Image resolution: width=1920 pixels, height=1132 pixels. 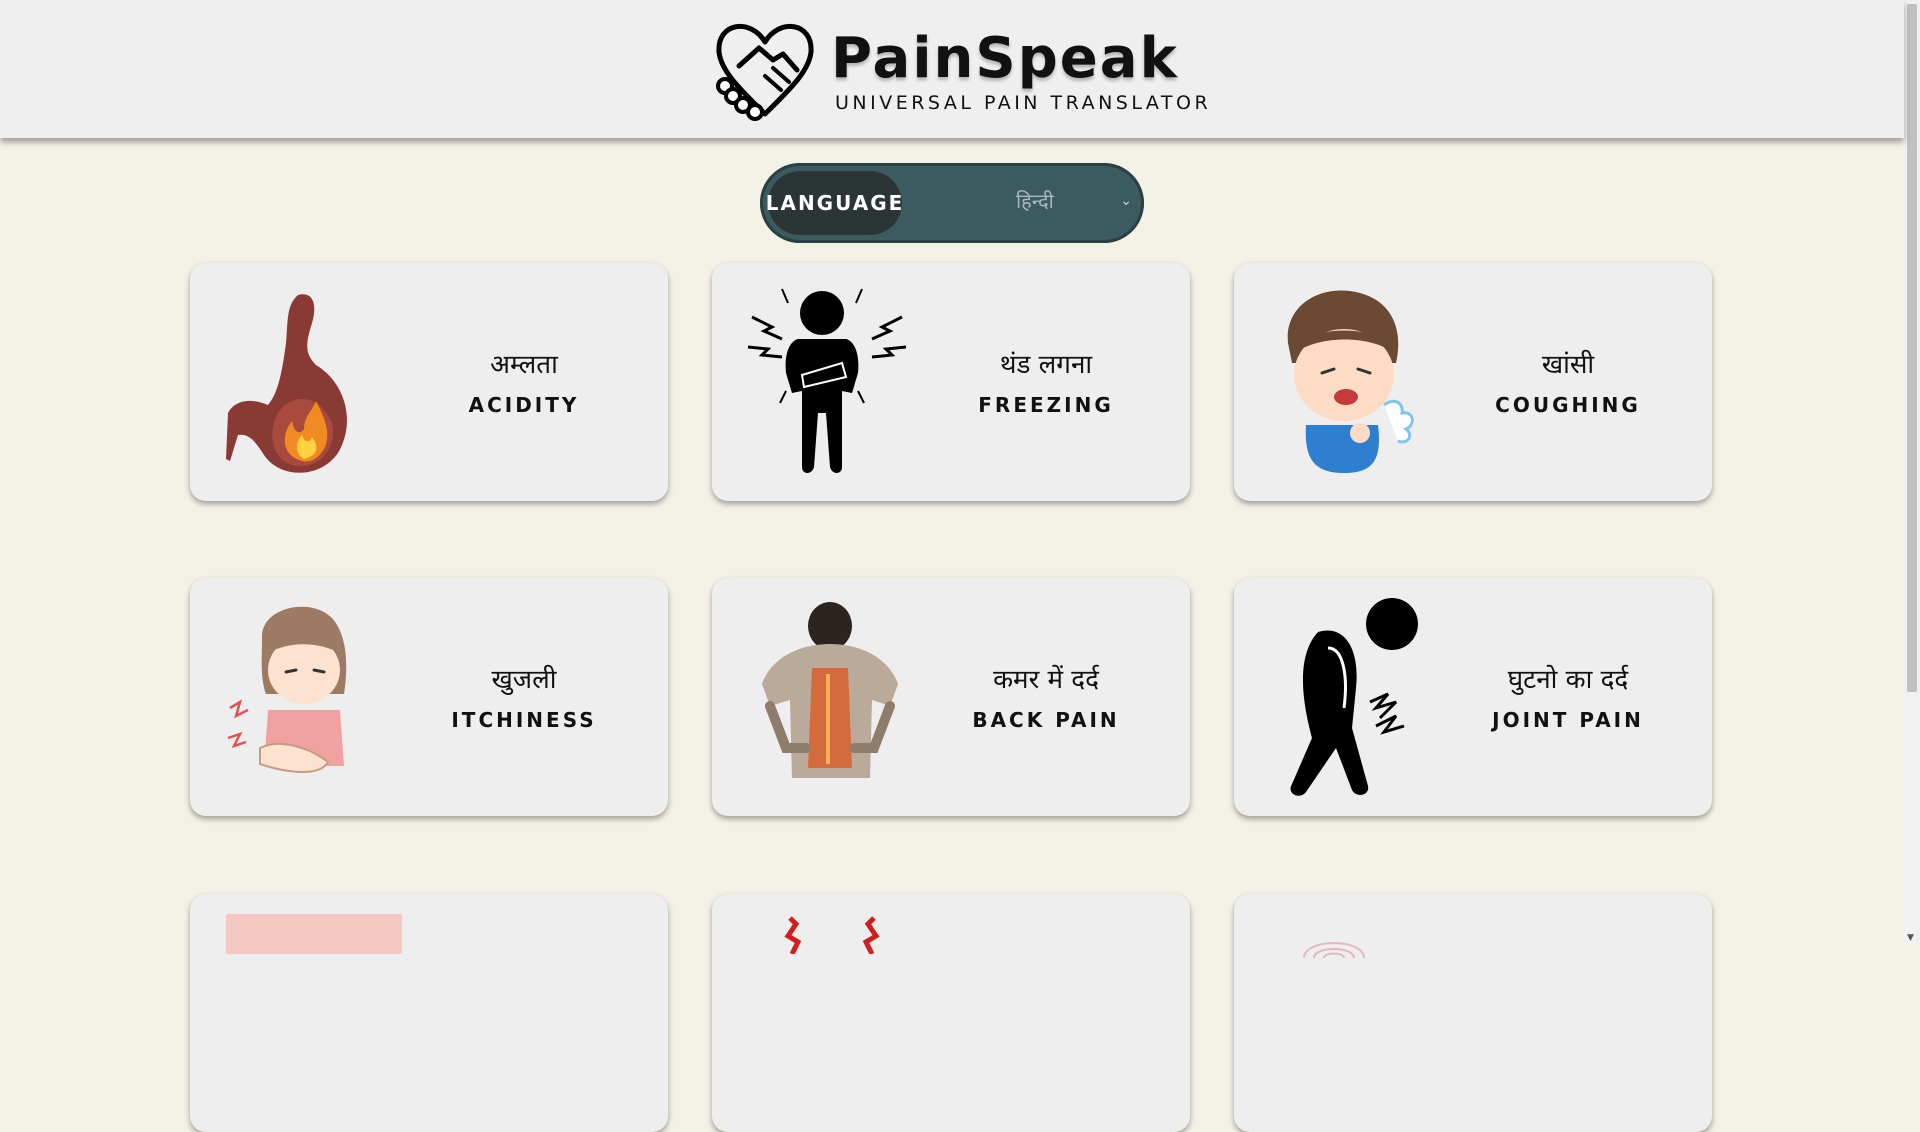 I want to click on pain-ripple-icon, so click(x=1334, y=950).